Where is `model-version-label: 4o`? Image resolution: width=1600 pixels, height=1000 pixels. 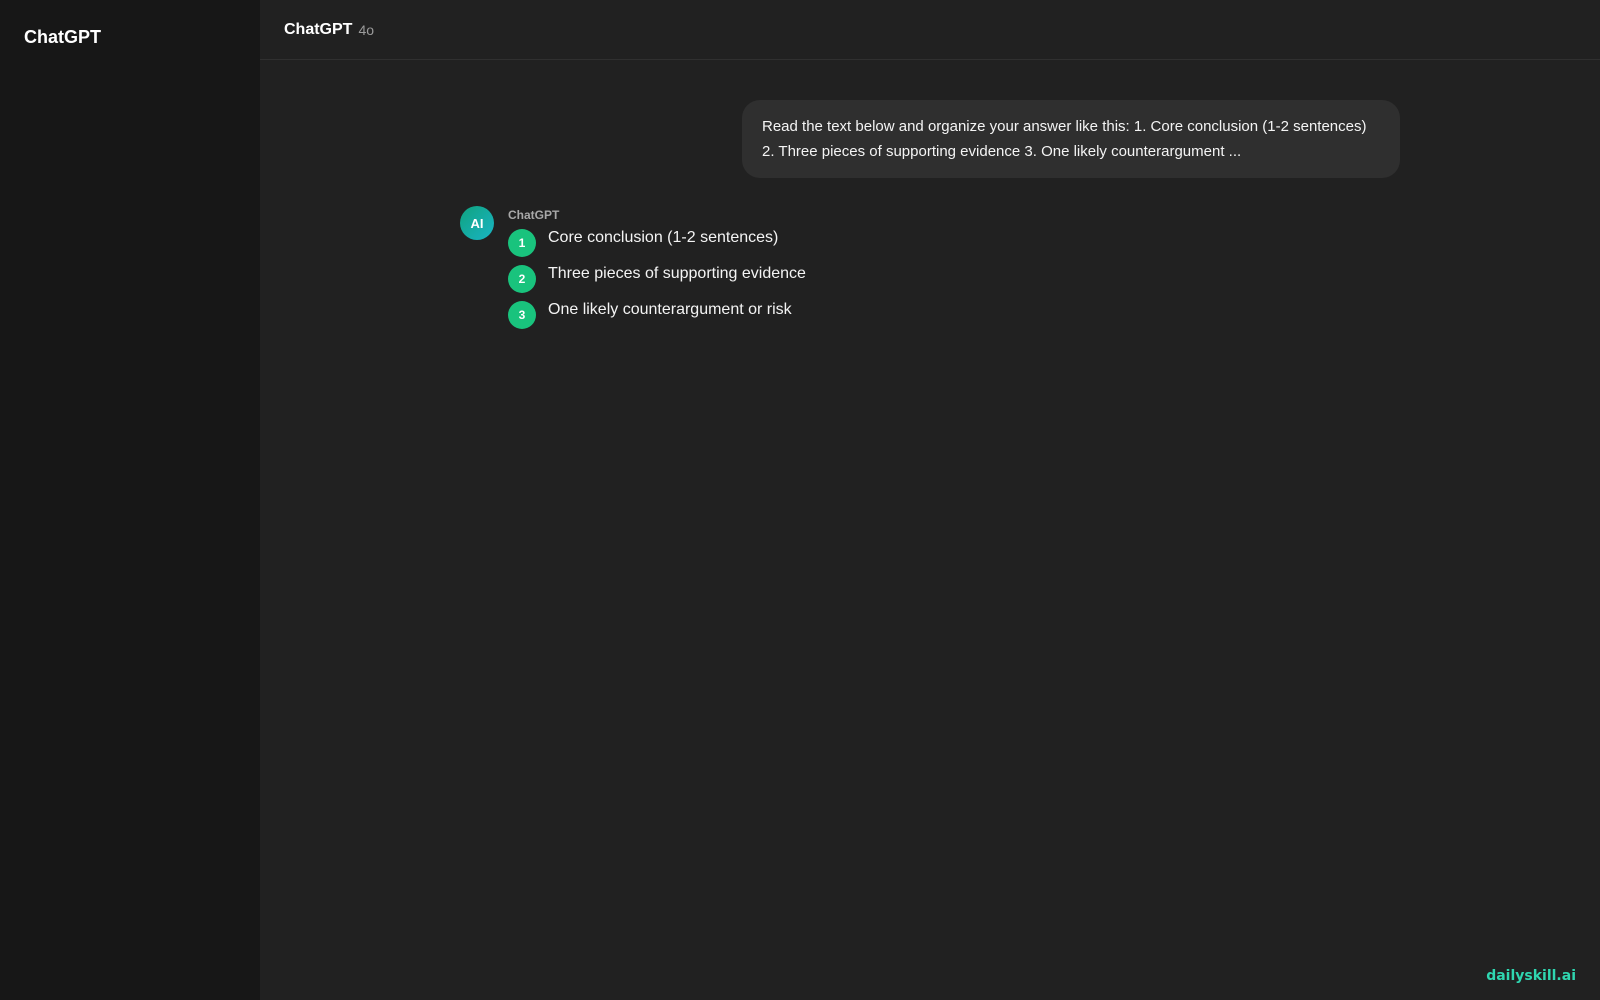
model-version-label: 4o is located at coordinates (366, 30).